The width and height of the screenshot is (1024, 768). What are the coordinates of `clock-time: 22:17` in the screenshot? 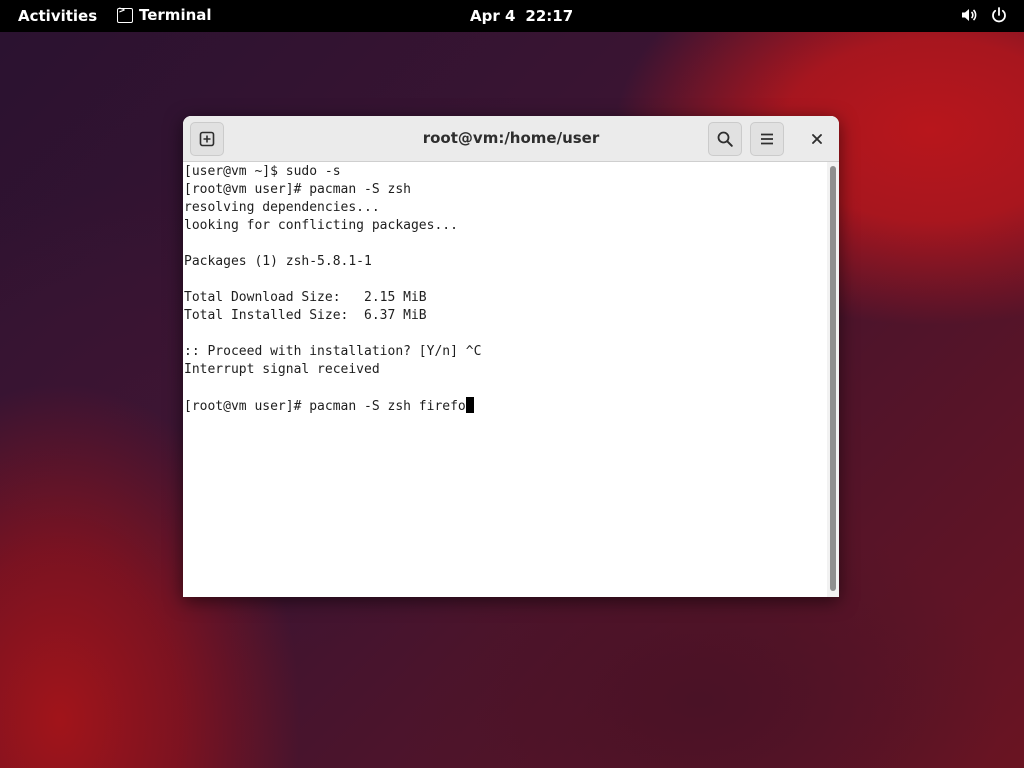 It's located at (549, 16).